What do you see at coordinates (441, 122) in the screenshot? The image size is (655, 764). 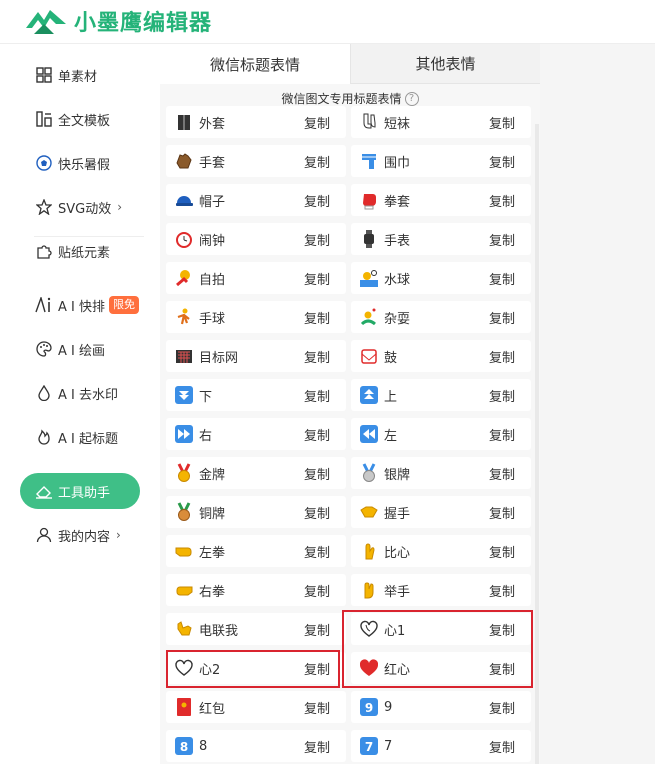 I see `emoji-cell: 短袜 复制` at bounding box center [441, 122].